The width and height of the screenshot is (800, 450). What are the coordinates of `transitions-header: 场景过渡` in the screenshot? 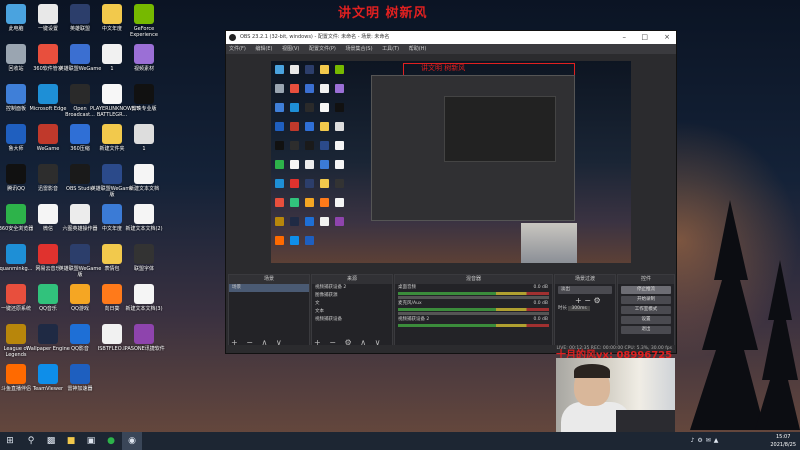 It's located at (585, 279).